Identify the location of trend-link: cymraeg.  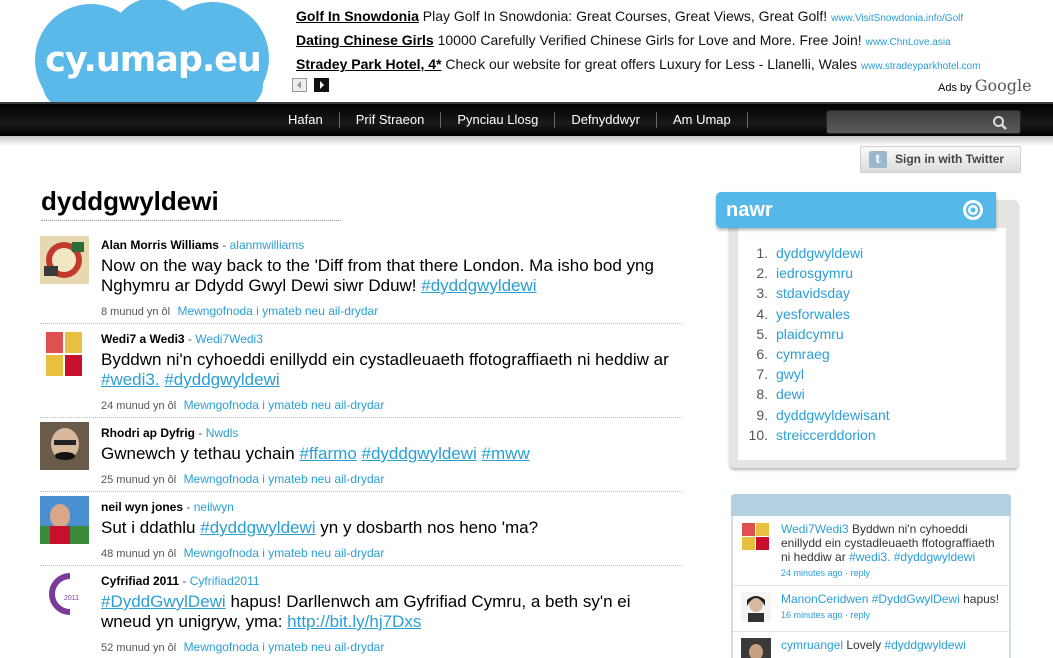
(803, 354).